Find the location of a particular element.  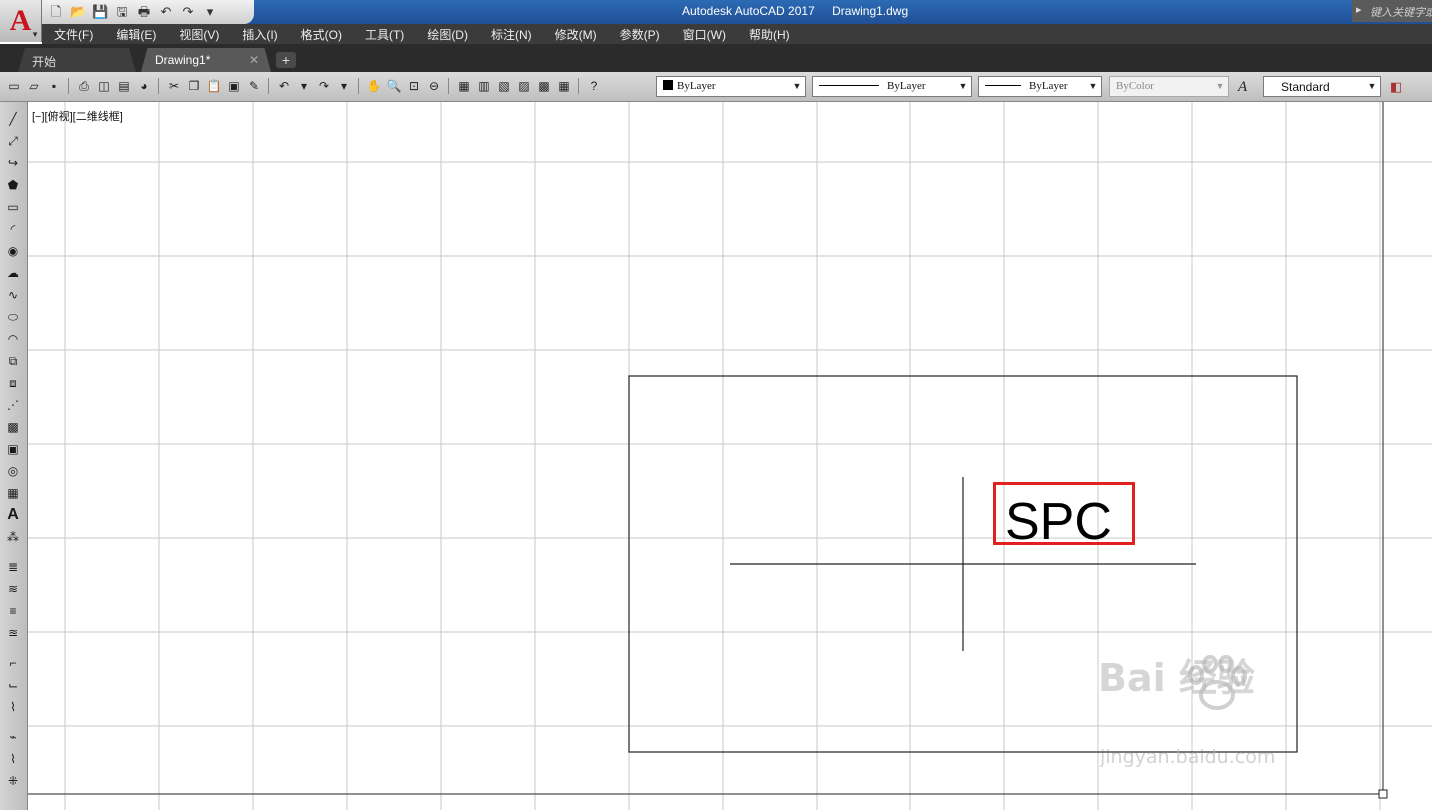

tab-start: 开始 is located at coordinates (77, 60).